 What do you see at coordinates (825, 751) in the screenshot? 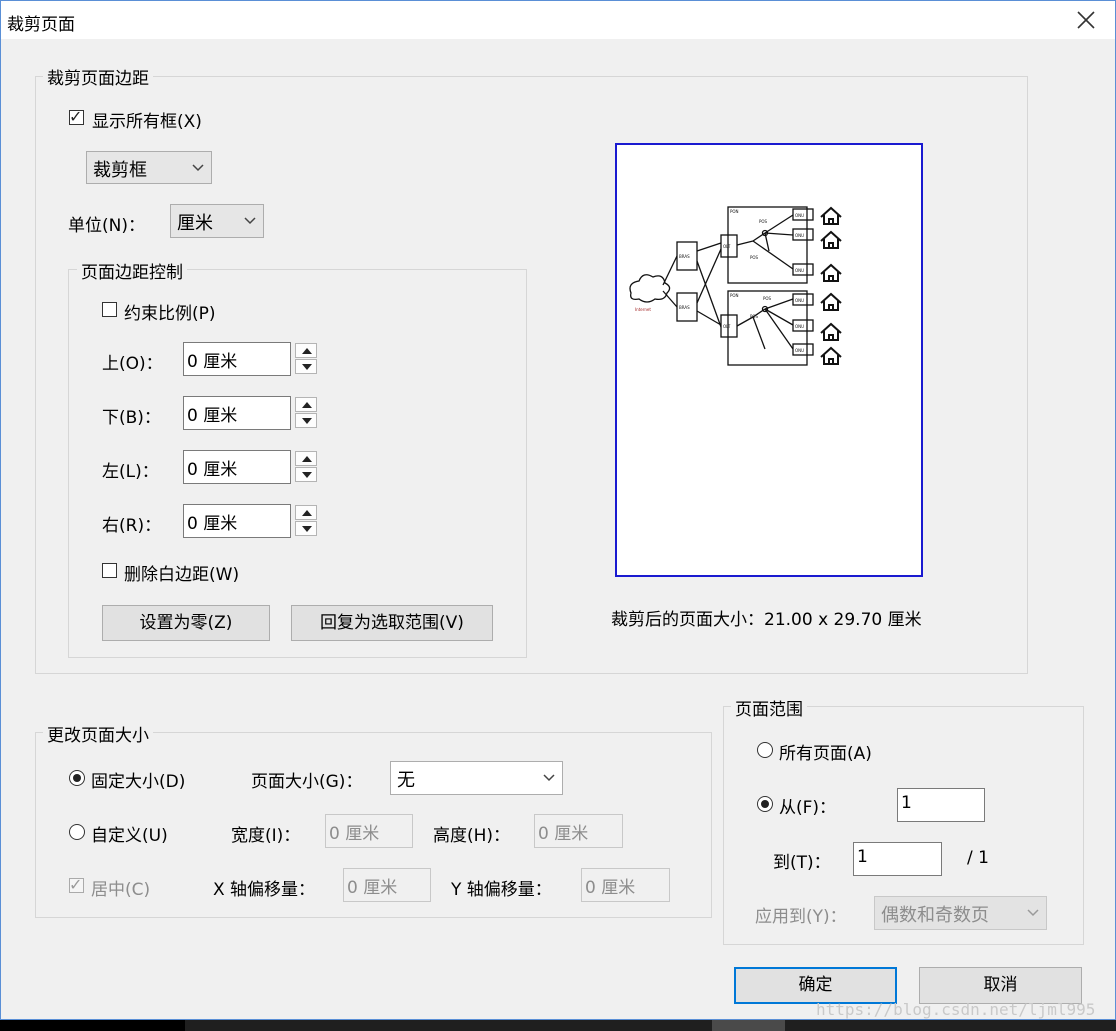
I see `all-pages-label: 所有页面(A)` at bounding box center [825, 751].